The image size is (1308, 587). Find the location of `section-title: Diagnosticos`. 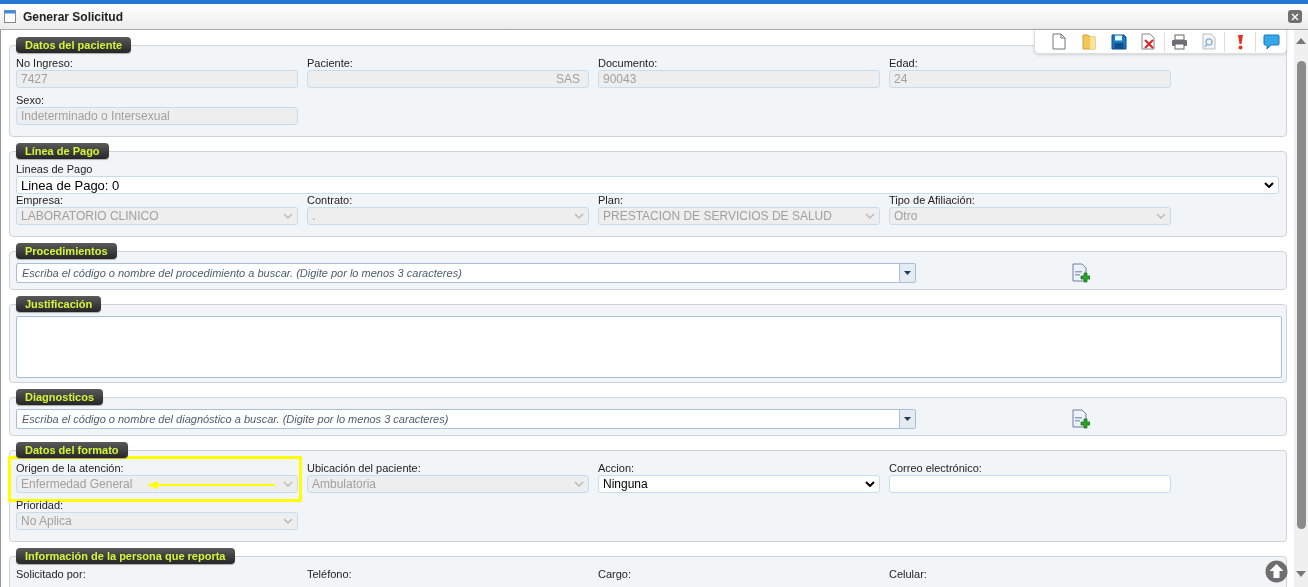

section-title: Diagnosticos is located at coordinates (60, 397).